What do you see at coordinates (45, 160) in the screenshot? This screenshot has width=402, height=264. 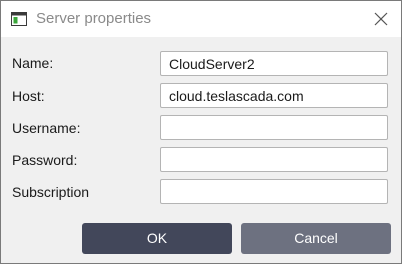 I see `password-label: Password:` at bounding box center [45, 160].